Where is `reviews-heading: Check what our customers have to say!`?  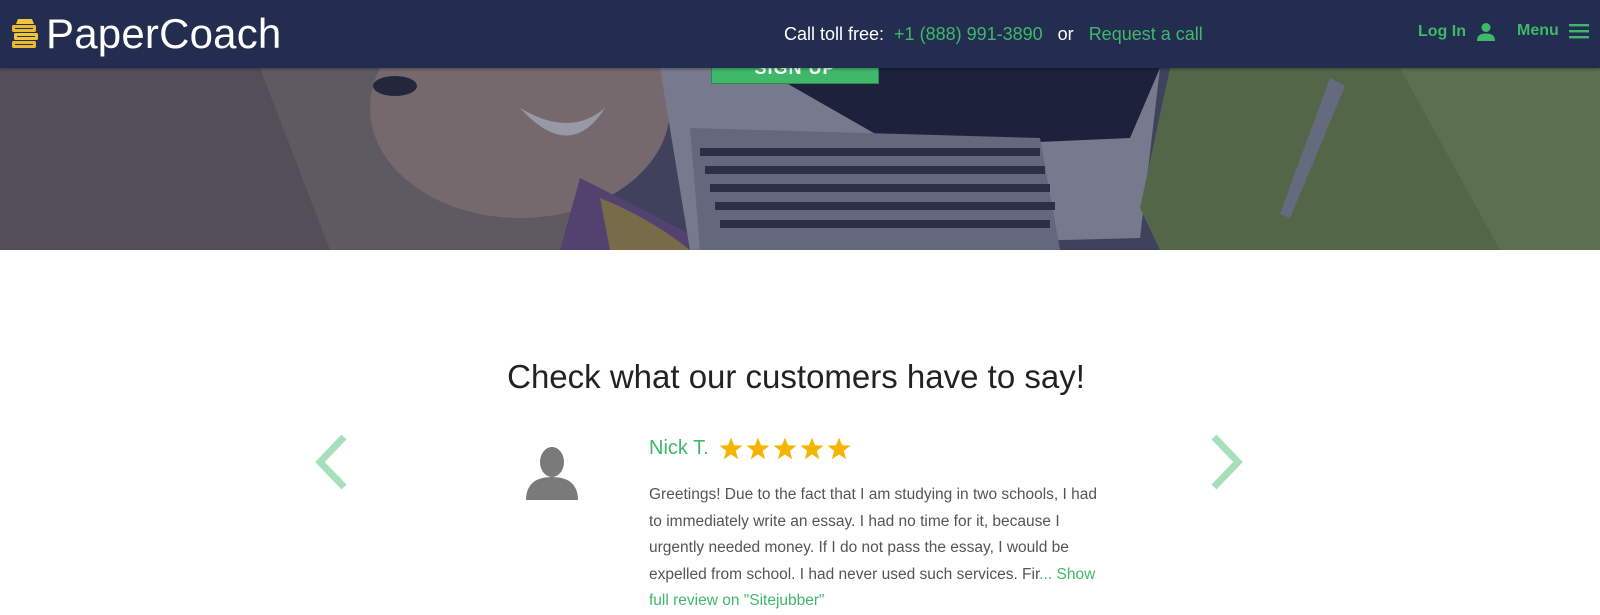 reviews-heading: Check what our customers have to say! is located at coordinates (796, 376).